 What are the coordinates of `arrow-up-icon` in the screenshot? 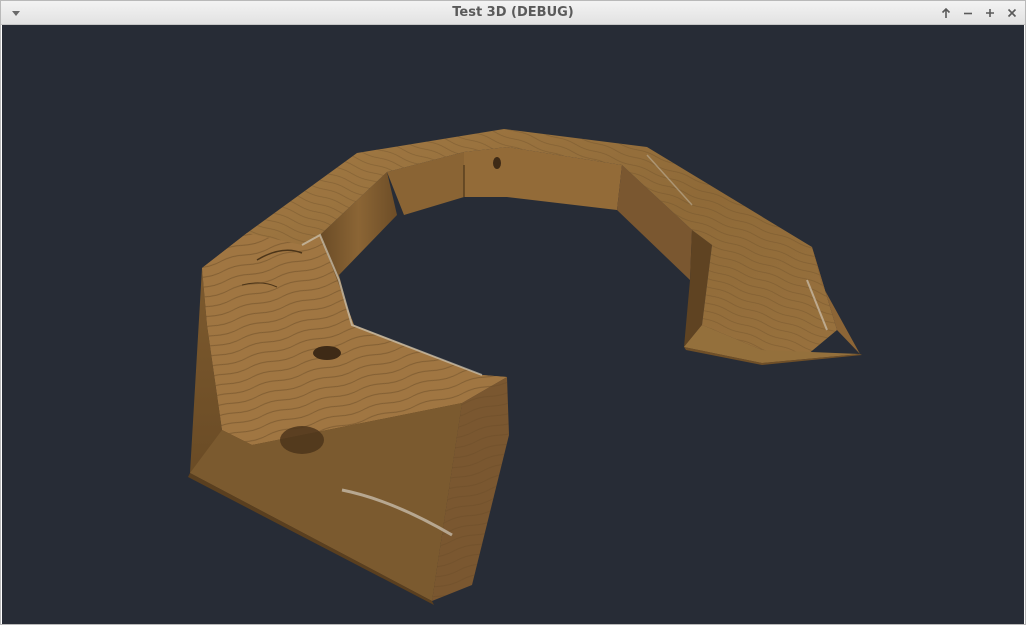 It's located at (946, 12).